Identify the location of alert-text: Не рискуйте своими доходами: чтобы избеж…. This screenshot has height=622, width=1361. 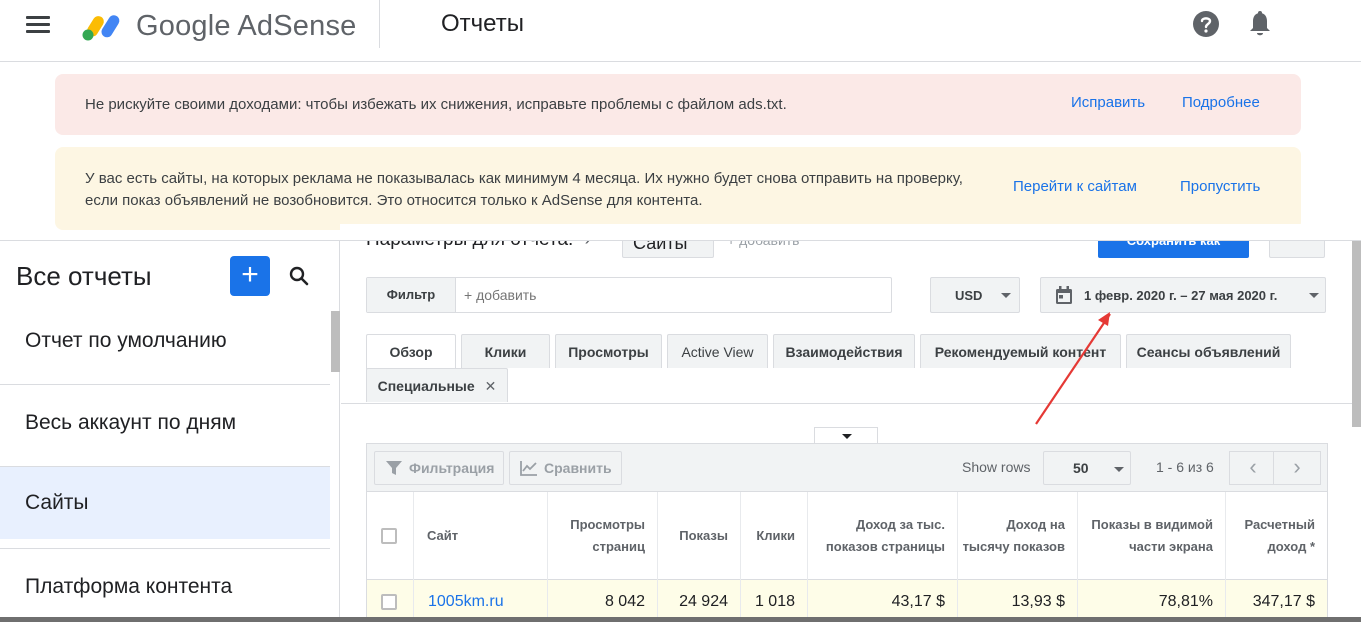
(436, 104).